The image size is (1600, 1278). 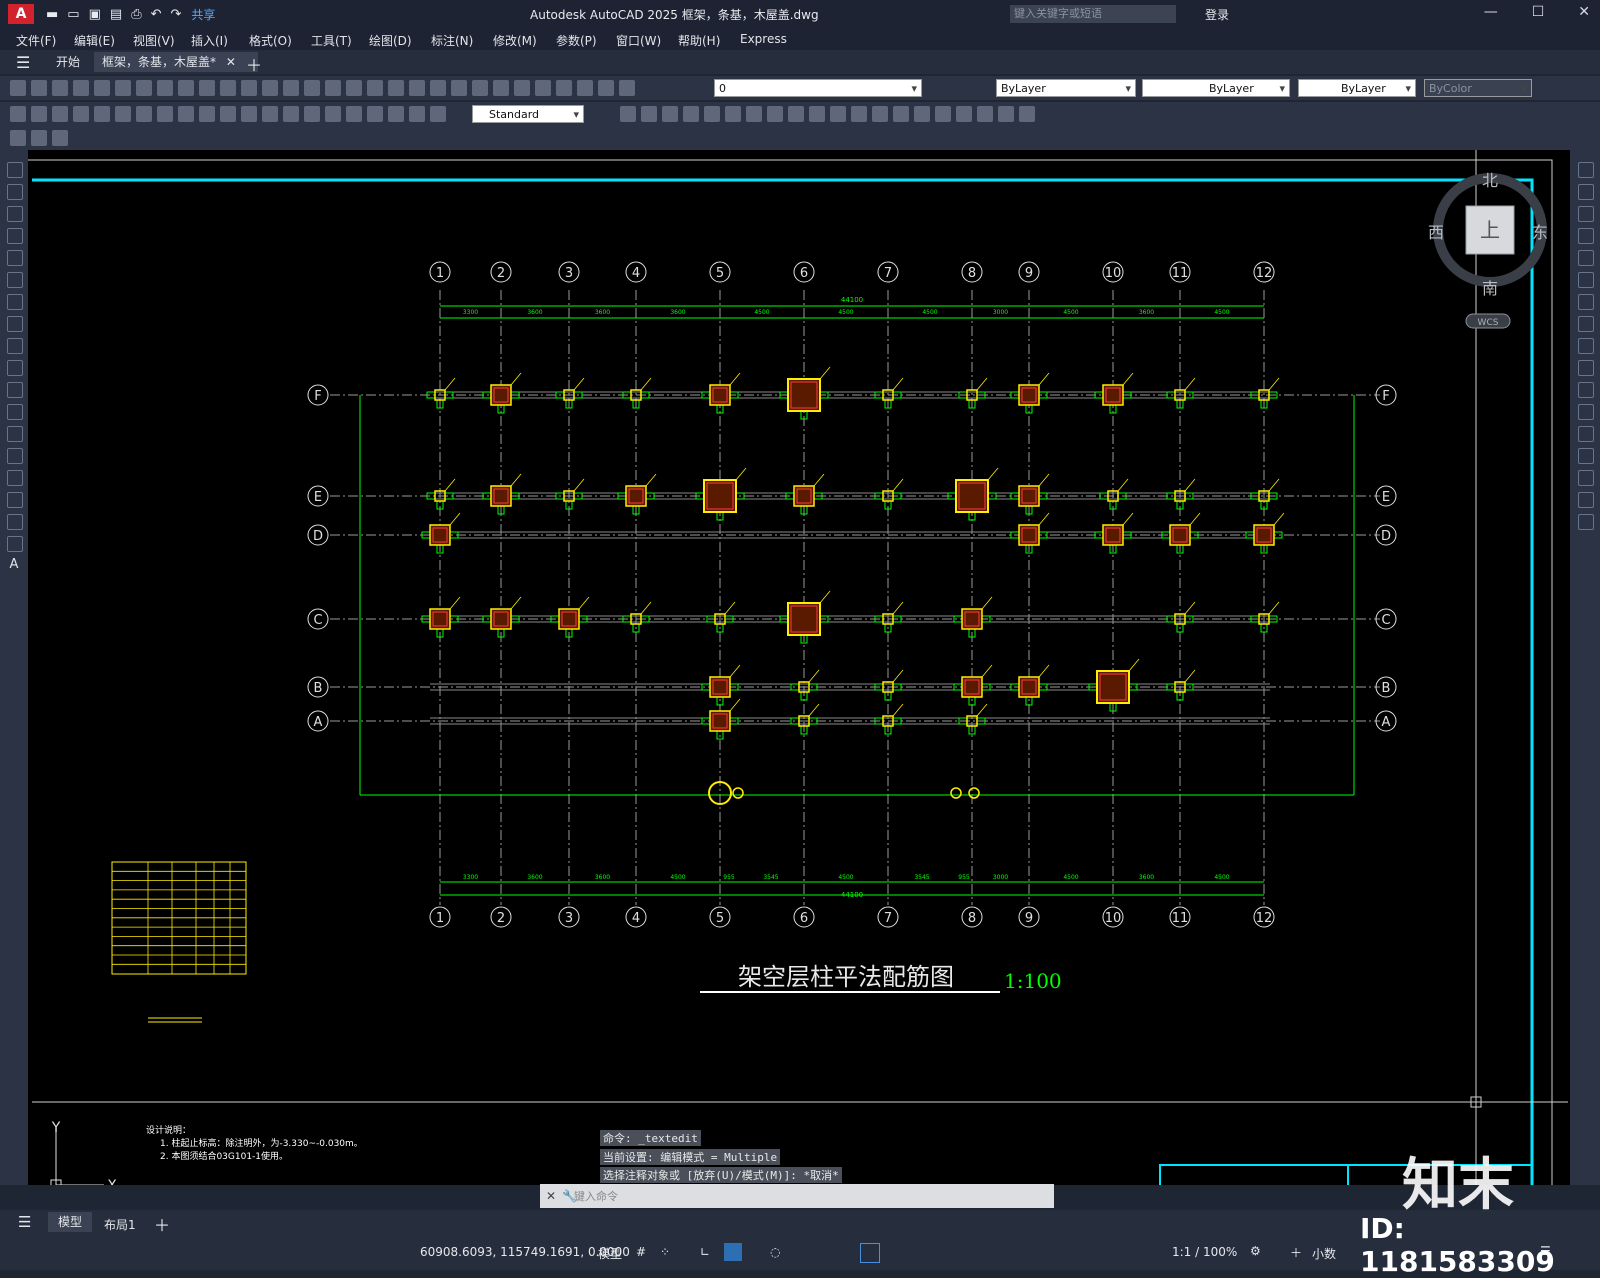 What do you see at coordinates (1586, 500) in the screenshot?
I see `blend-tool-icon` at bounding box center [1586, 500].